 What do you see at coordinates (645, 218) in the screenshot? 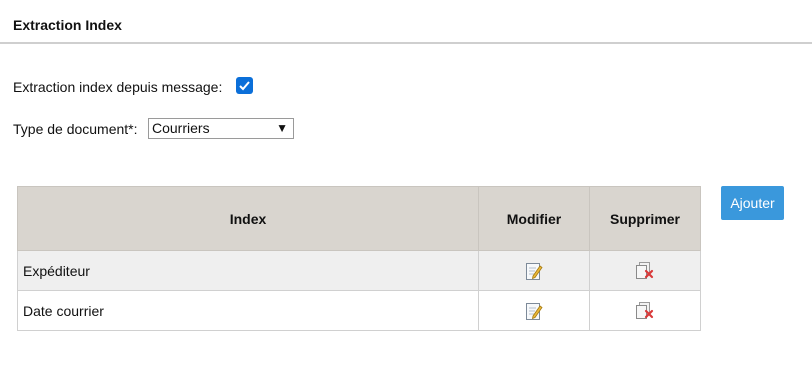
I see `header-delete: Supprimer` at bounding box center [645, 218].